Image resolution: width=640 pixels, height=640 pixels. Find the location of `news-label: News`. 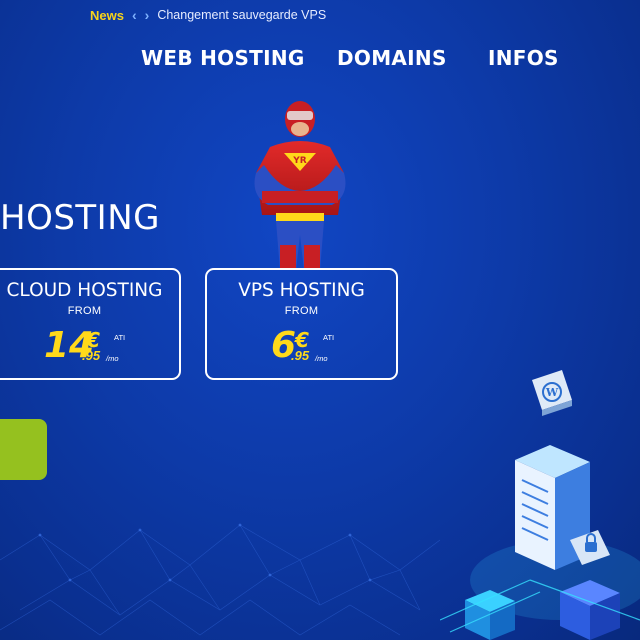

news-label: News is located at coordinates (107, 15).